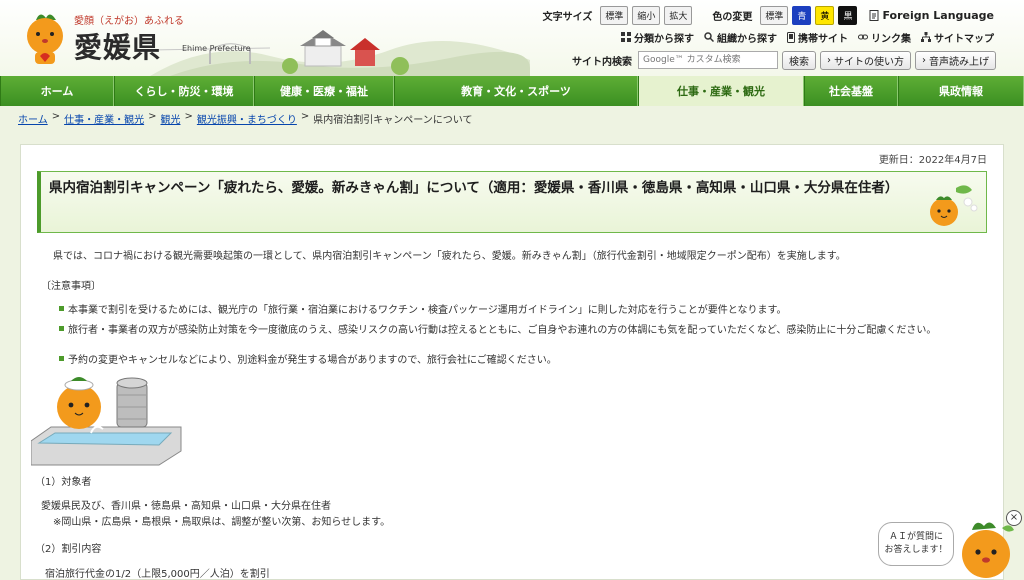  Describe the element at coordinates (959, 62) in the screenshot. I see `voice-reading-label: 音声読み上げ` at that location.